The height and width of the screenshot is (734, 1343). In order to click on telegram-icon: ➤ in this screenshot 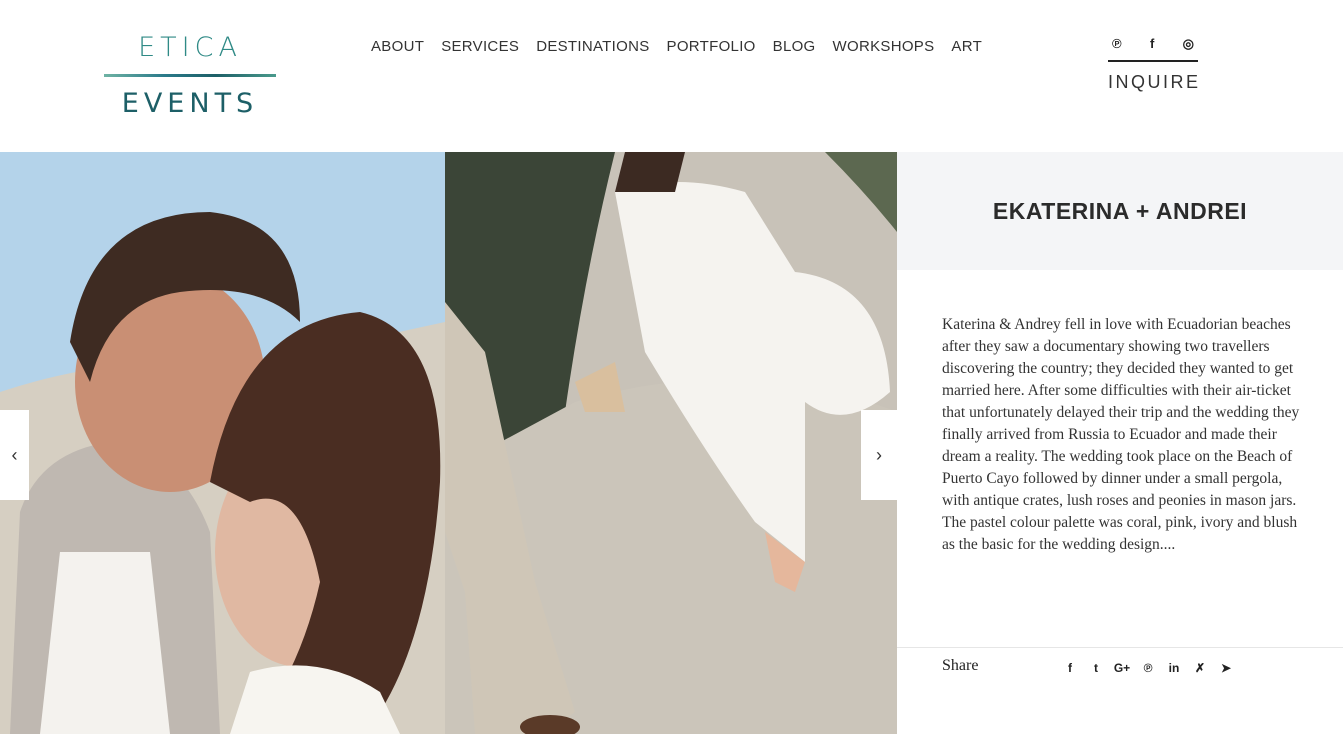, I will do `click(1226, 668)`.